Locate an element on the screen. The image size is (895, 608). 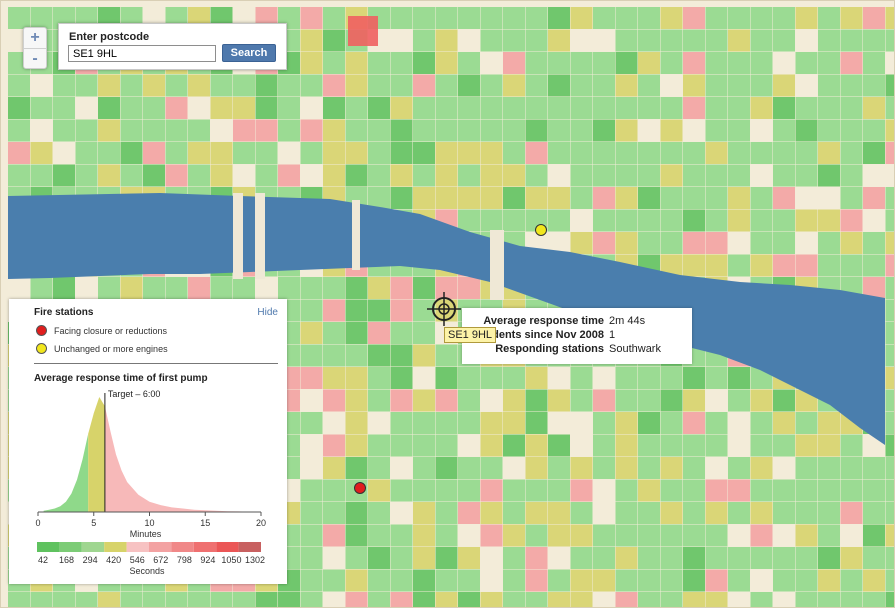
hide-legend-link: Hide is located at coordinates (267, 312).